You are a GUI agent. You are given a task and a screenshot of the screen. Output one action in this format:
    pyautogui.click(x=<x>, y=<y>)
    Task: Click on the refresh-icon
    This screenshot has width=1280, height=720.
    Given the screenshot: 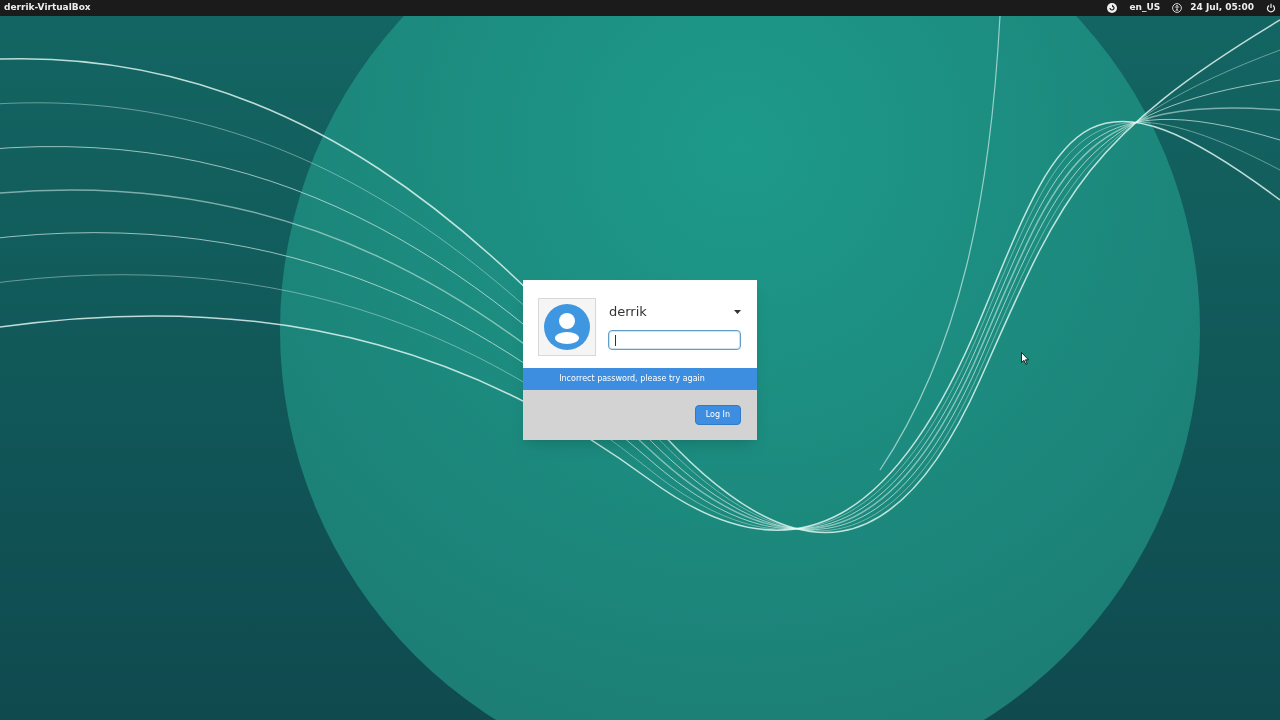 What is the action you would take?
    pyautogui.click(x=1112, y=8)
    